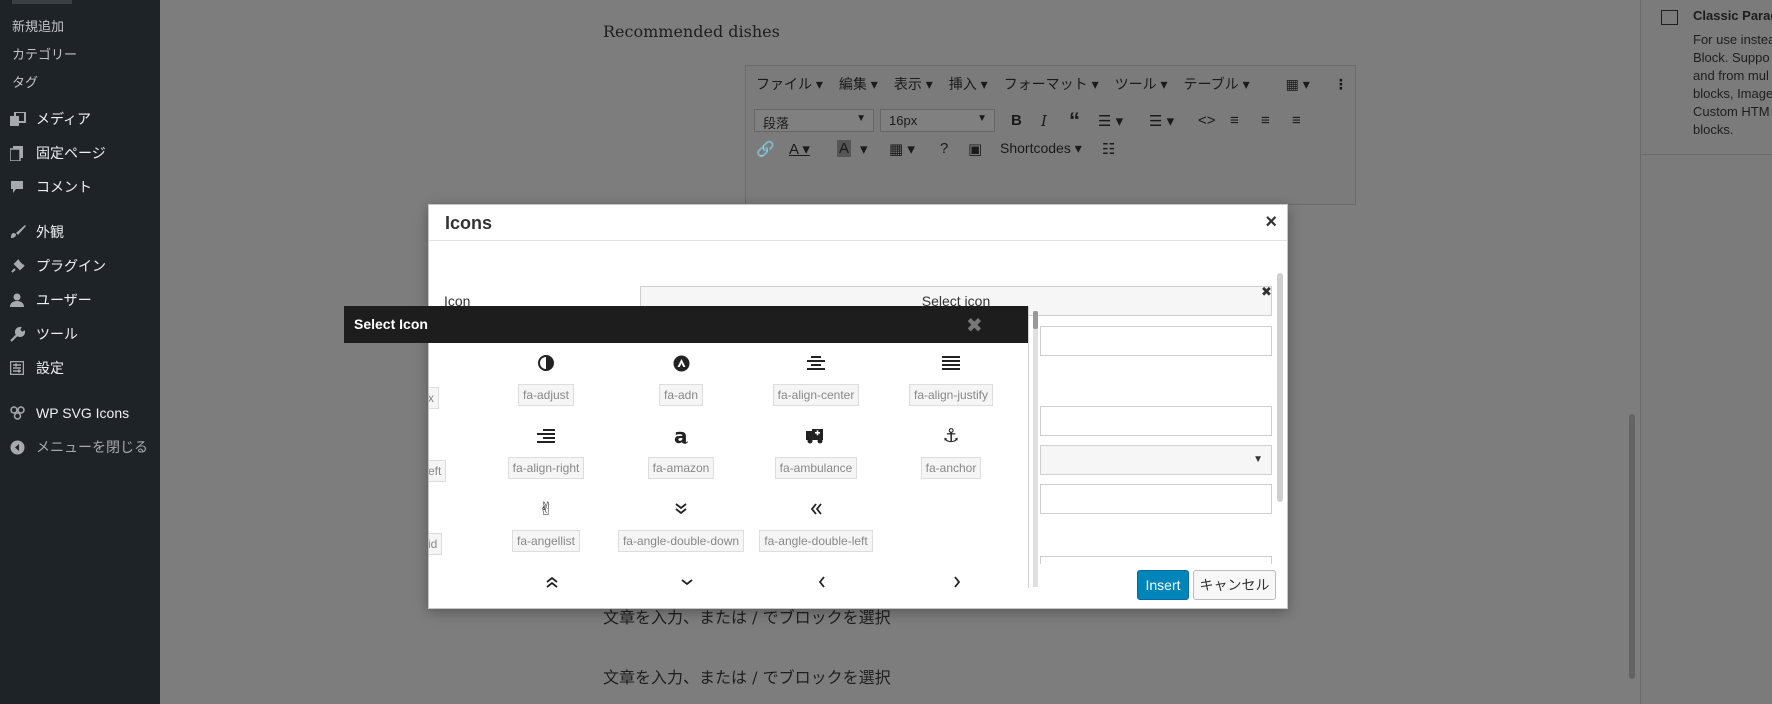 This screenshot has height=704, width=1772. I want to click on menu-format: フォーマット ▾, so click(1051, 84).